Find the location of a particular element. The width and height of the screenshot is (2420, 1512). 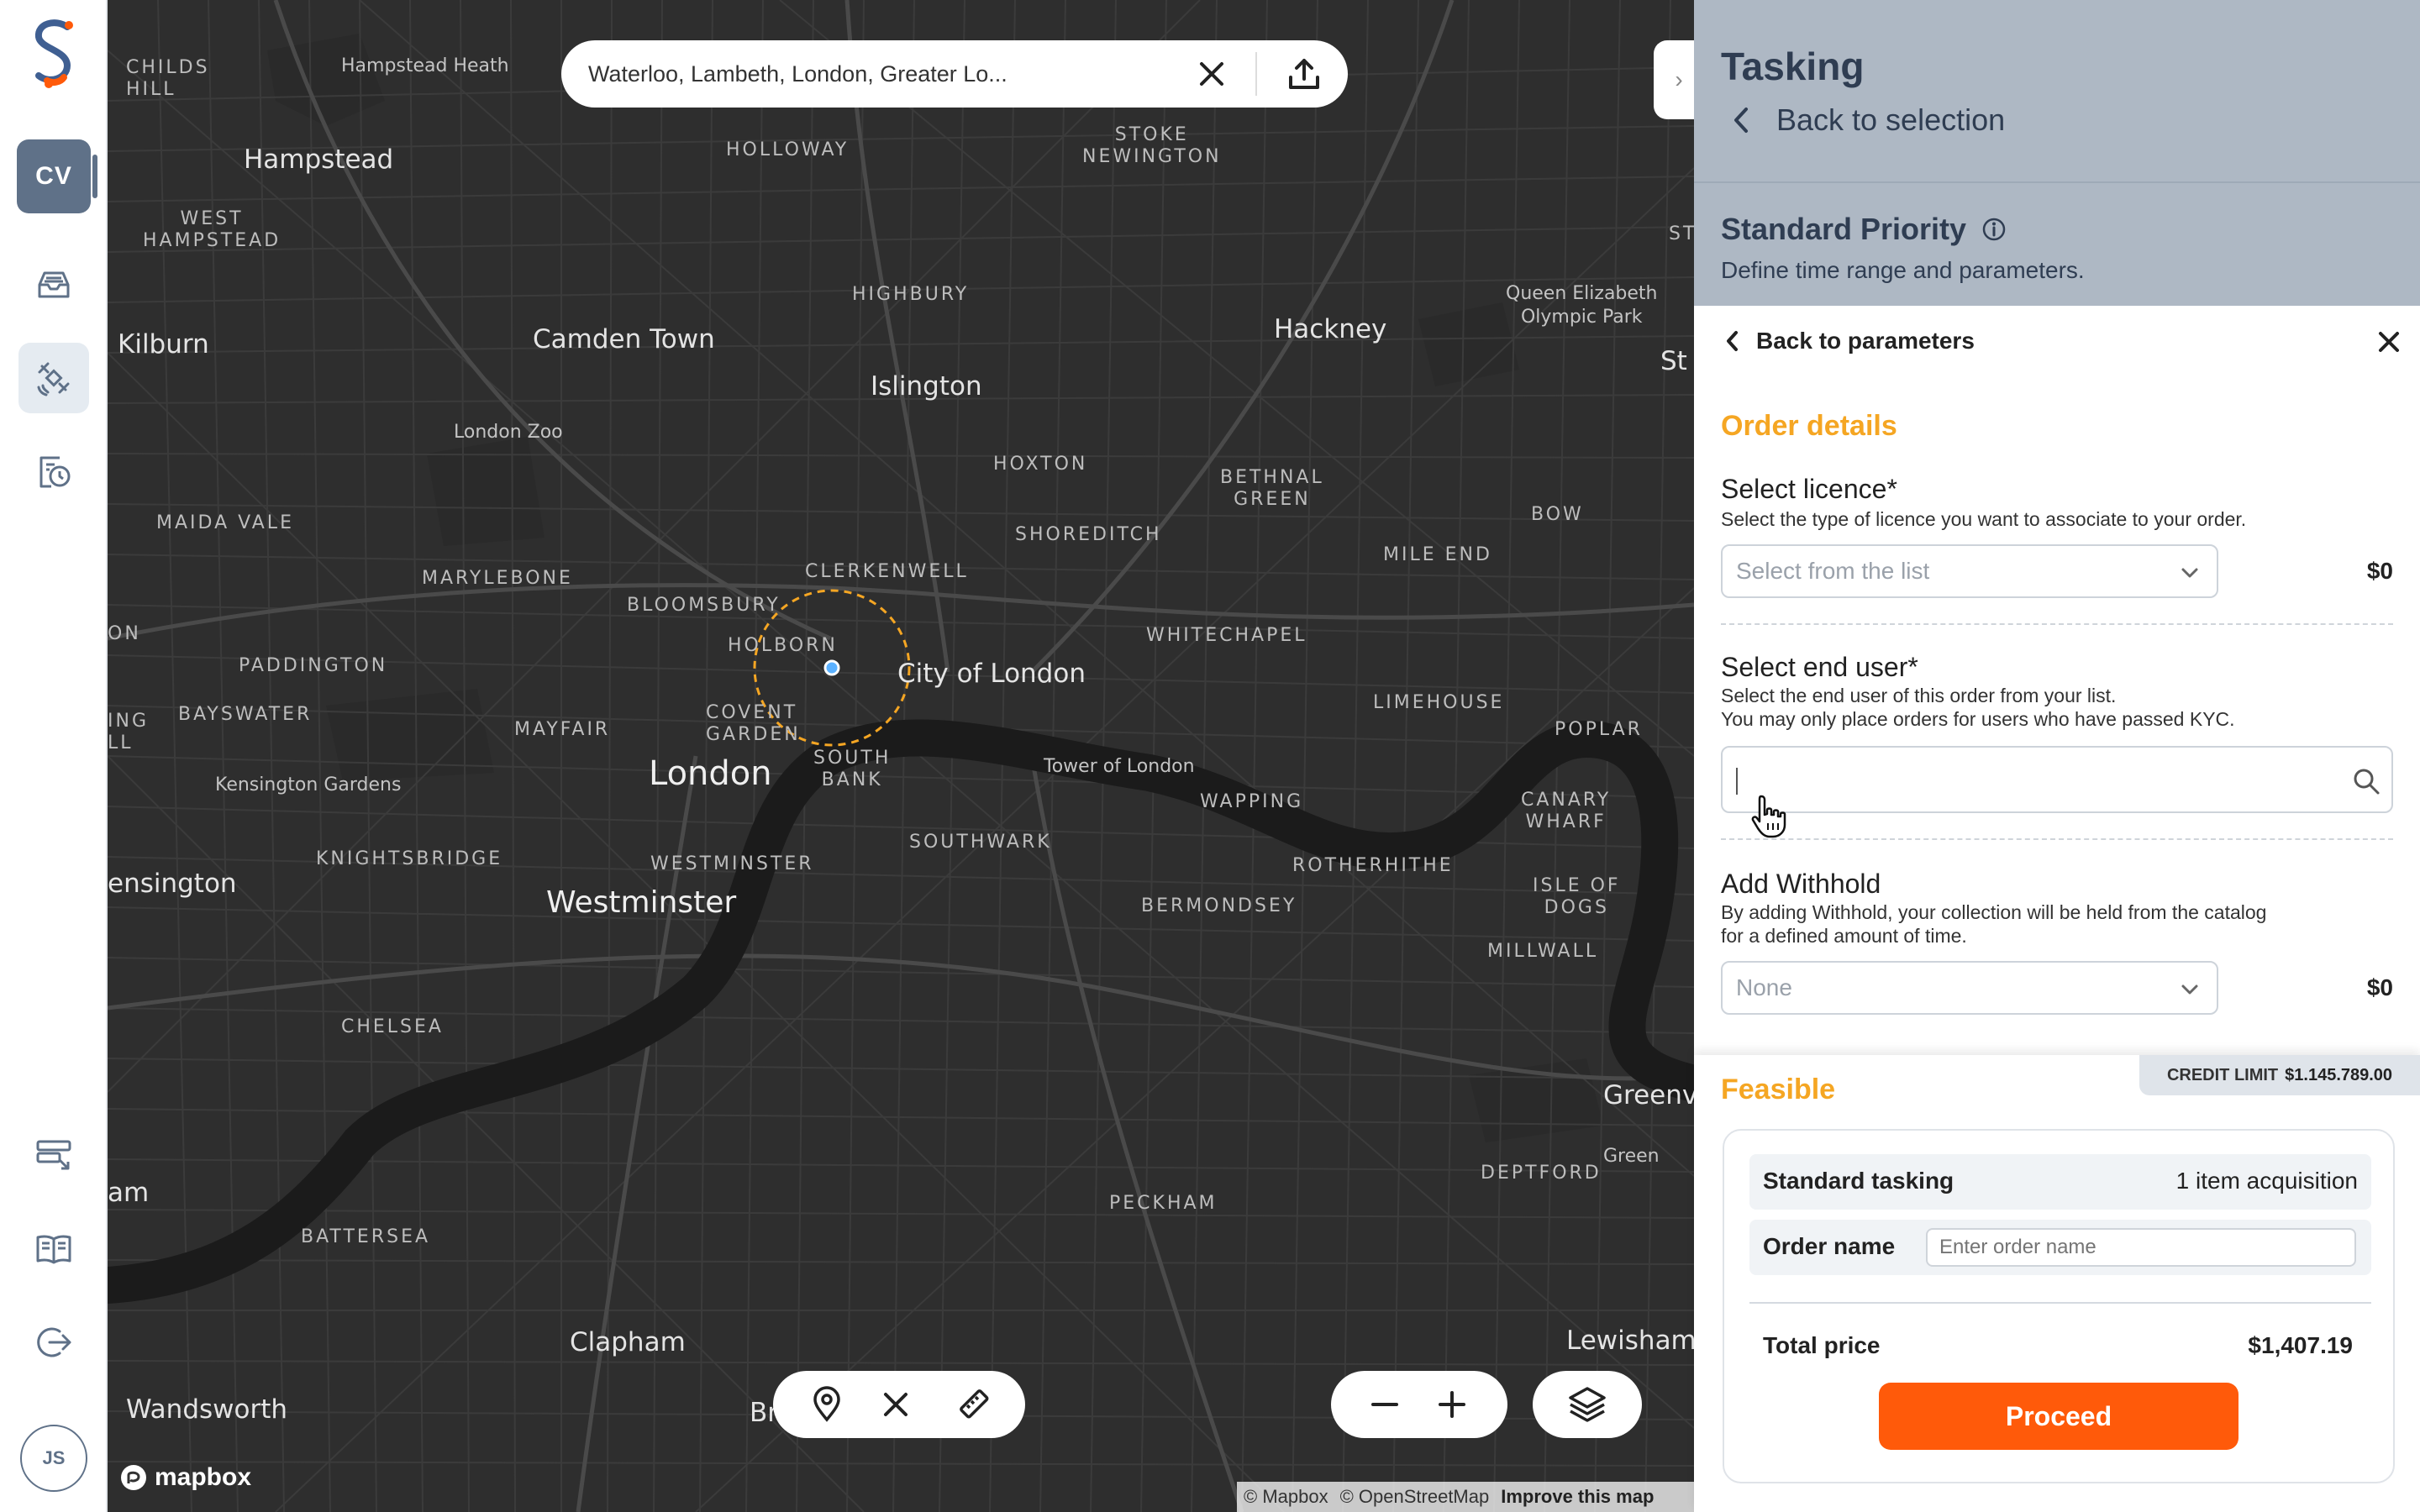

map-label: BATTERSEA is located at coordinates (366, 1236).